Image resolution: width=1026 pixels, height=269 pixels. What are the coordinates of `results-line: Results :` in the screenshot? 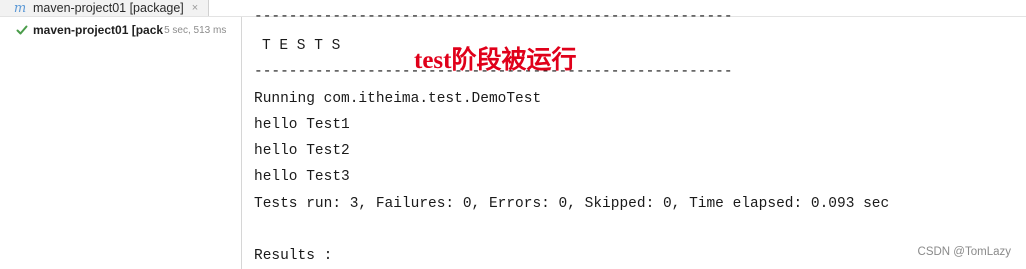 It's located at (293, 256).